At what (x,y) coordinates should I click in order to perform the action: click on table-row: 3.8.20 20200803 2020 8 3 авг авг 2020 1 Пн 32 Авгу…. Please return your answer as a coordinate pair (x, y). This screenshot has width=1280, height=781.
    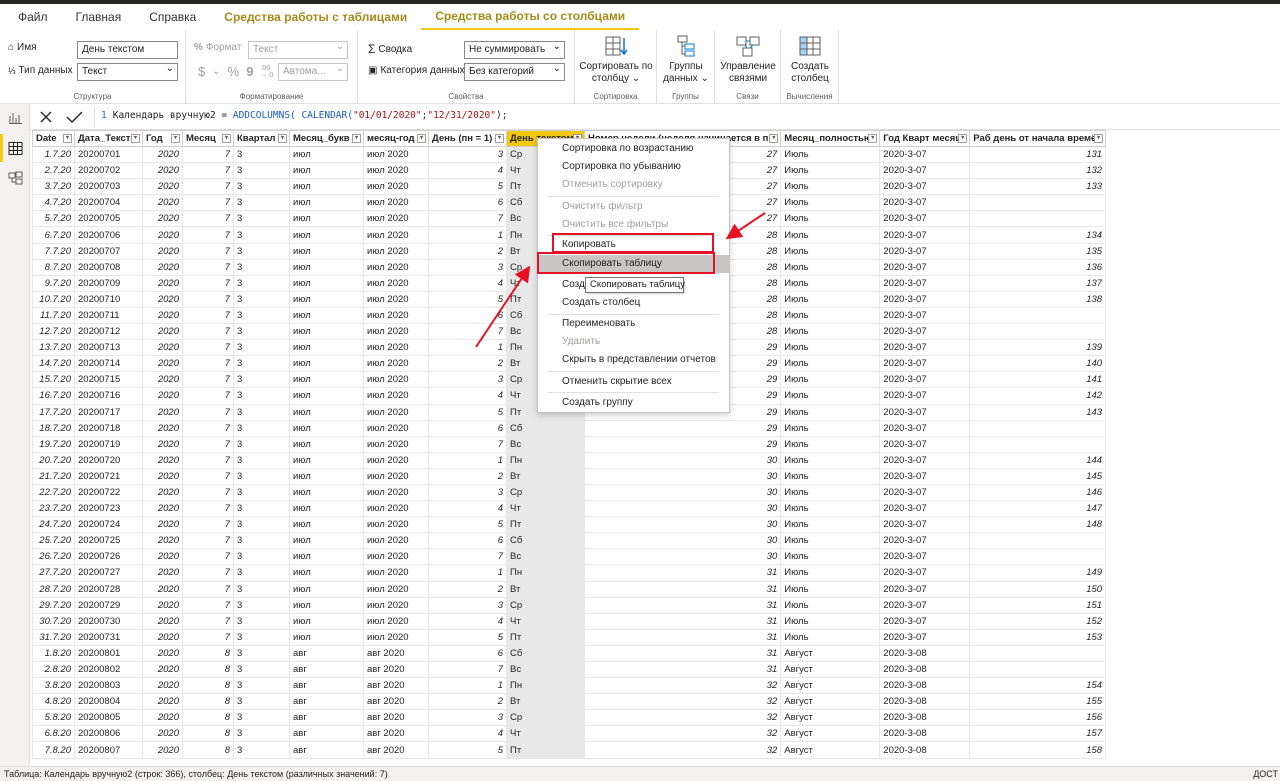
    Looking at the image, I should click on (569, 686).